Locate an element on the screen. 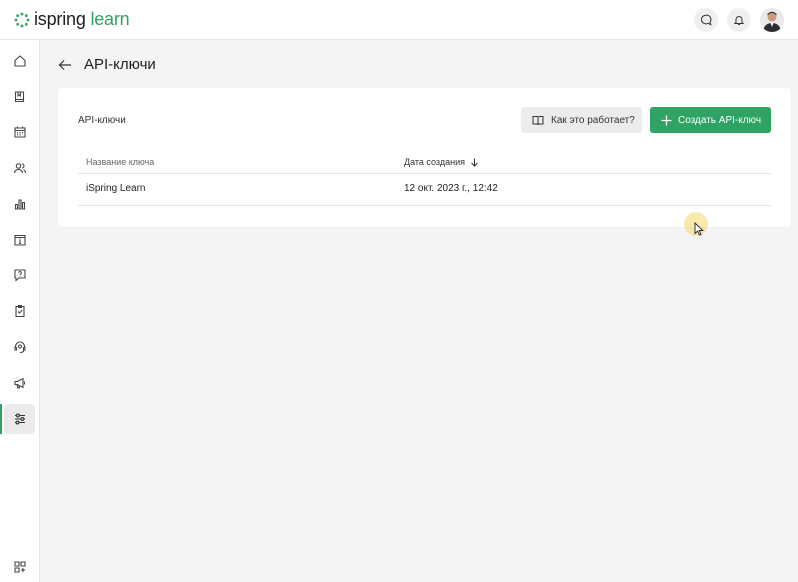 The image size is (798, 582). logo: ispring learn is located at coordinates (72, 19).